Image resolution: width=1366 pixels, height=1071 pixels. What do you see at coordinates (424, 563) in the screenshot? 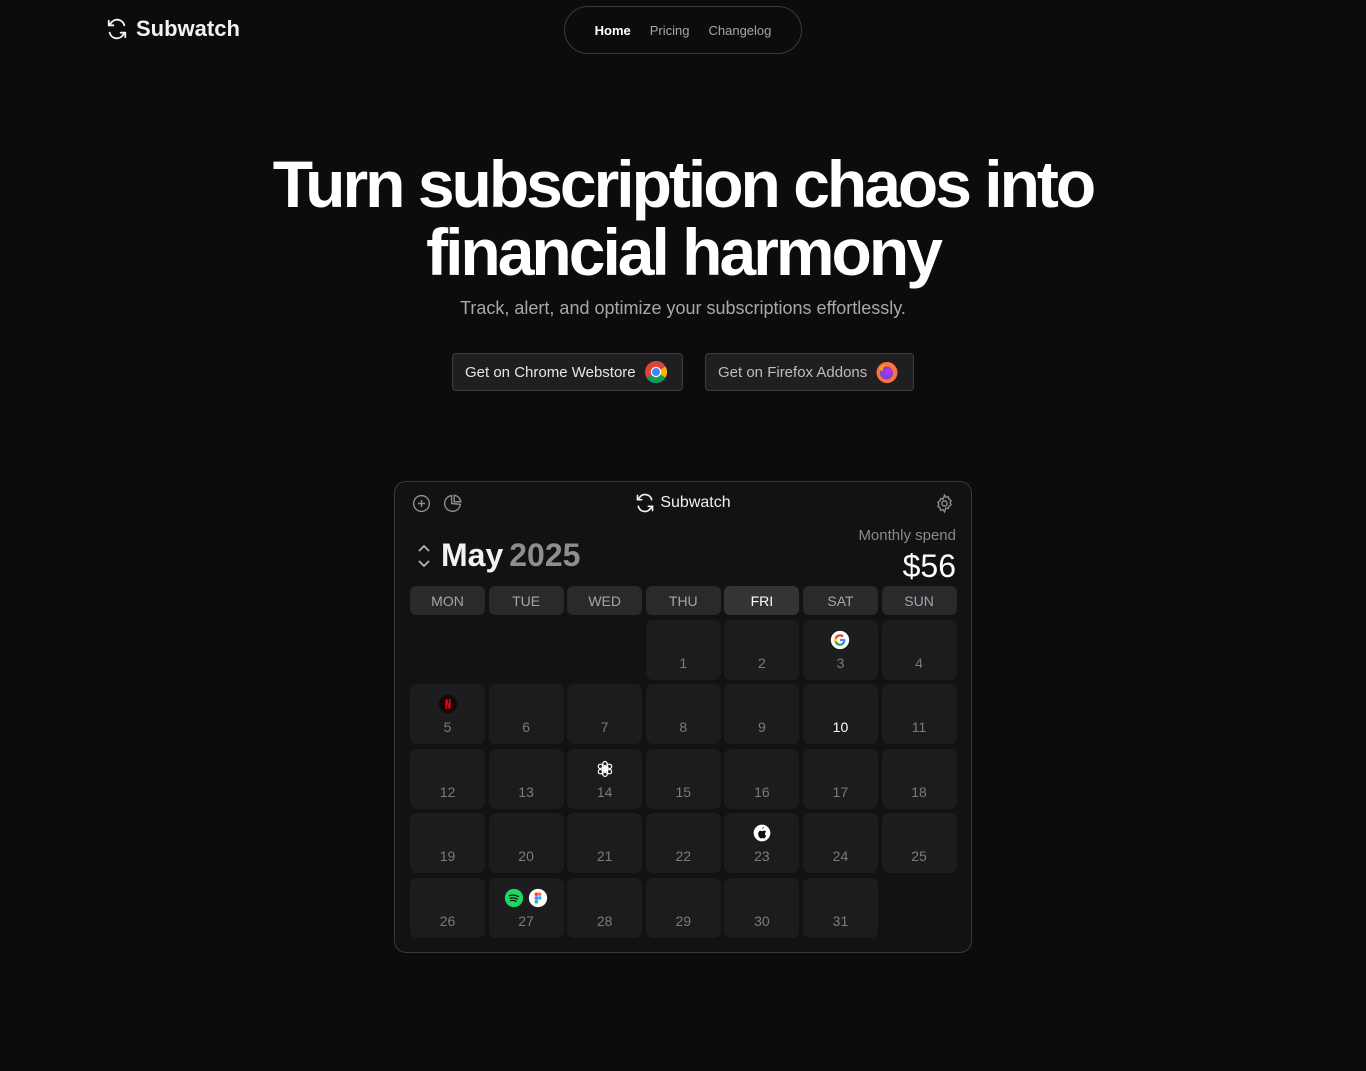
I see `chevron-down-icon` at bounding box center [424, 563].